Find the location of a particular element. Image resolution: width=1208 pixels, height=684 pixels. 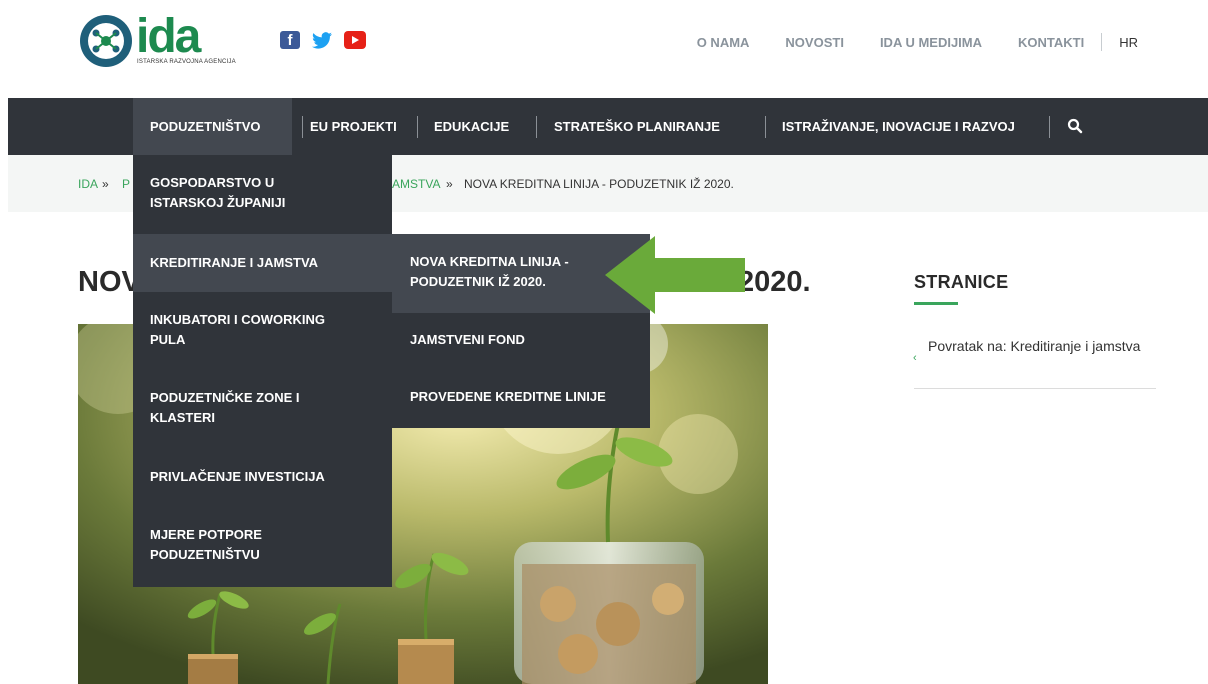

search-icon is located at coordinates (1075, 128).